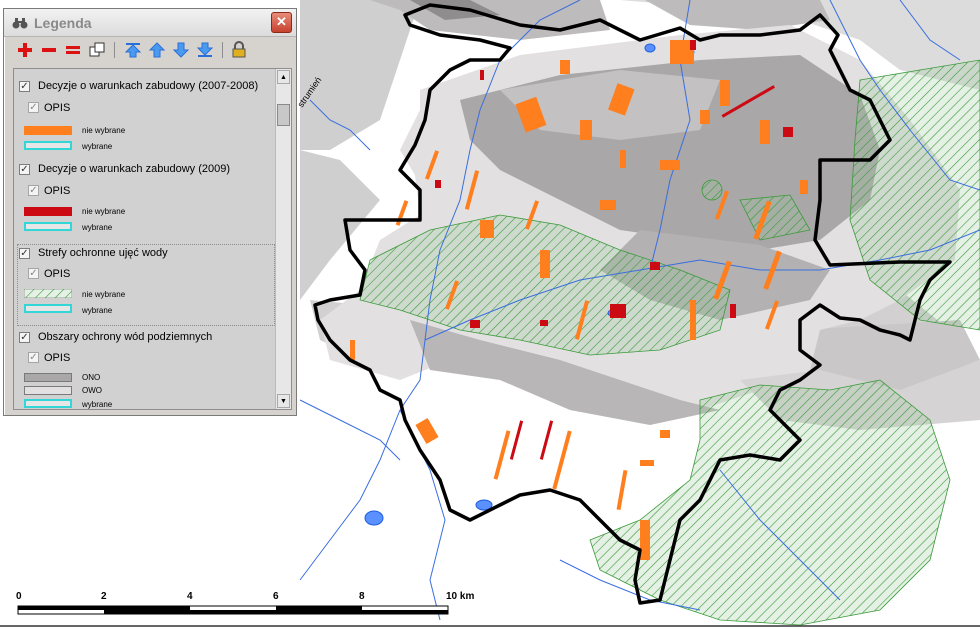  I want to click on scale-label-2: 2, so click(104, 596).